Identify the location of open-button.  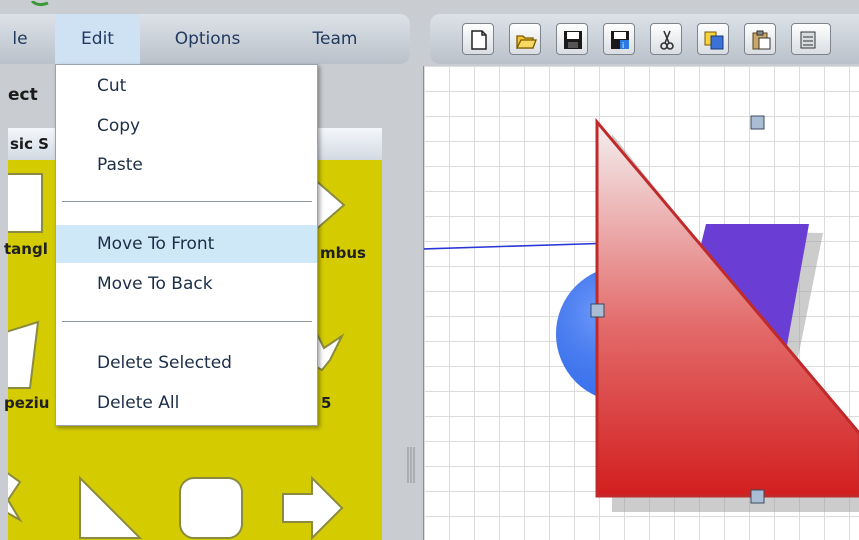
(525, 39).